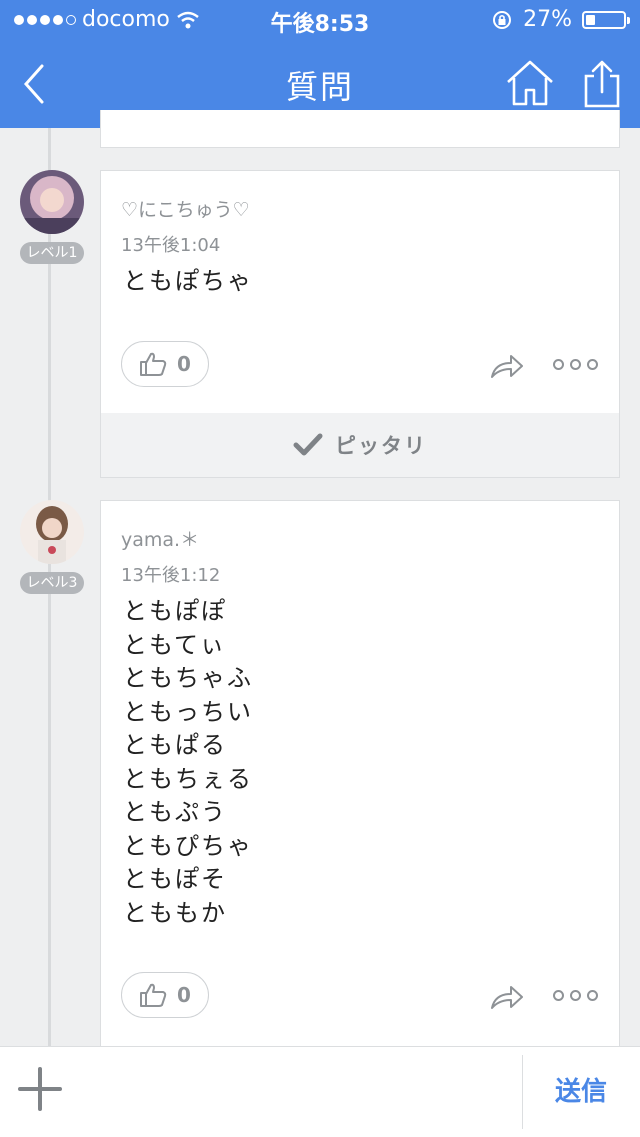 This screenshot has height=1137, width=640. I want to click on answer-line: ともちゃふ, so click(188, 678).